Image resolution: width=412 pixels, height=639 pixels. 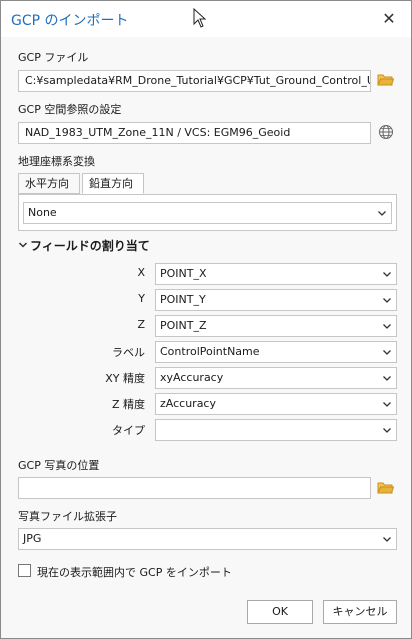 What do you see at coordinates (90, 245) in the screenshot?
I see `field-mapping-header: フィールドの割り当て` at bounding box center [90, 245].